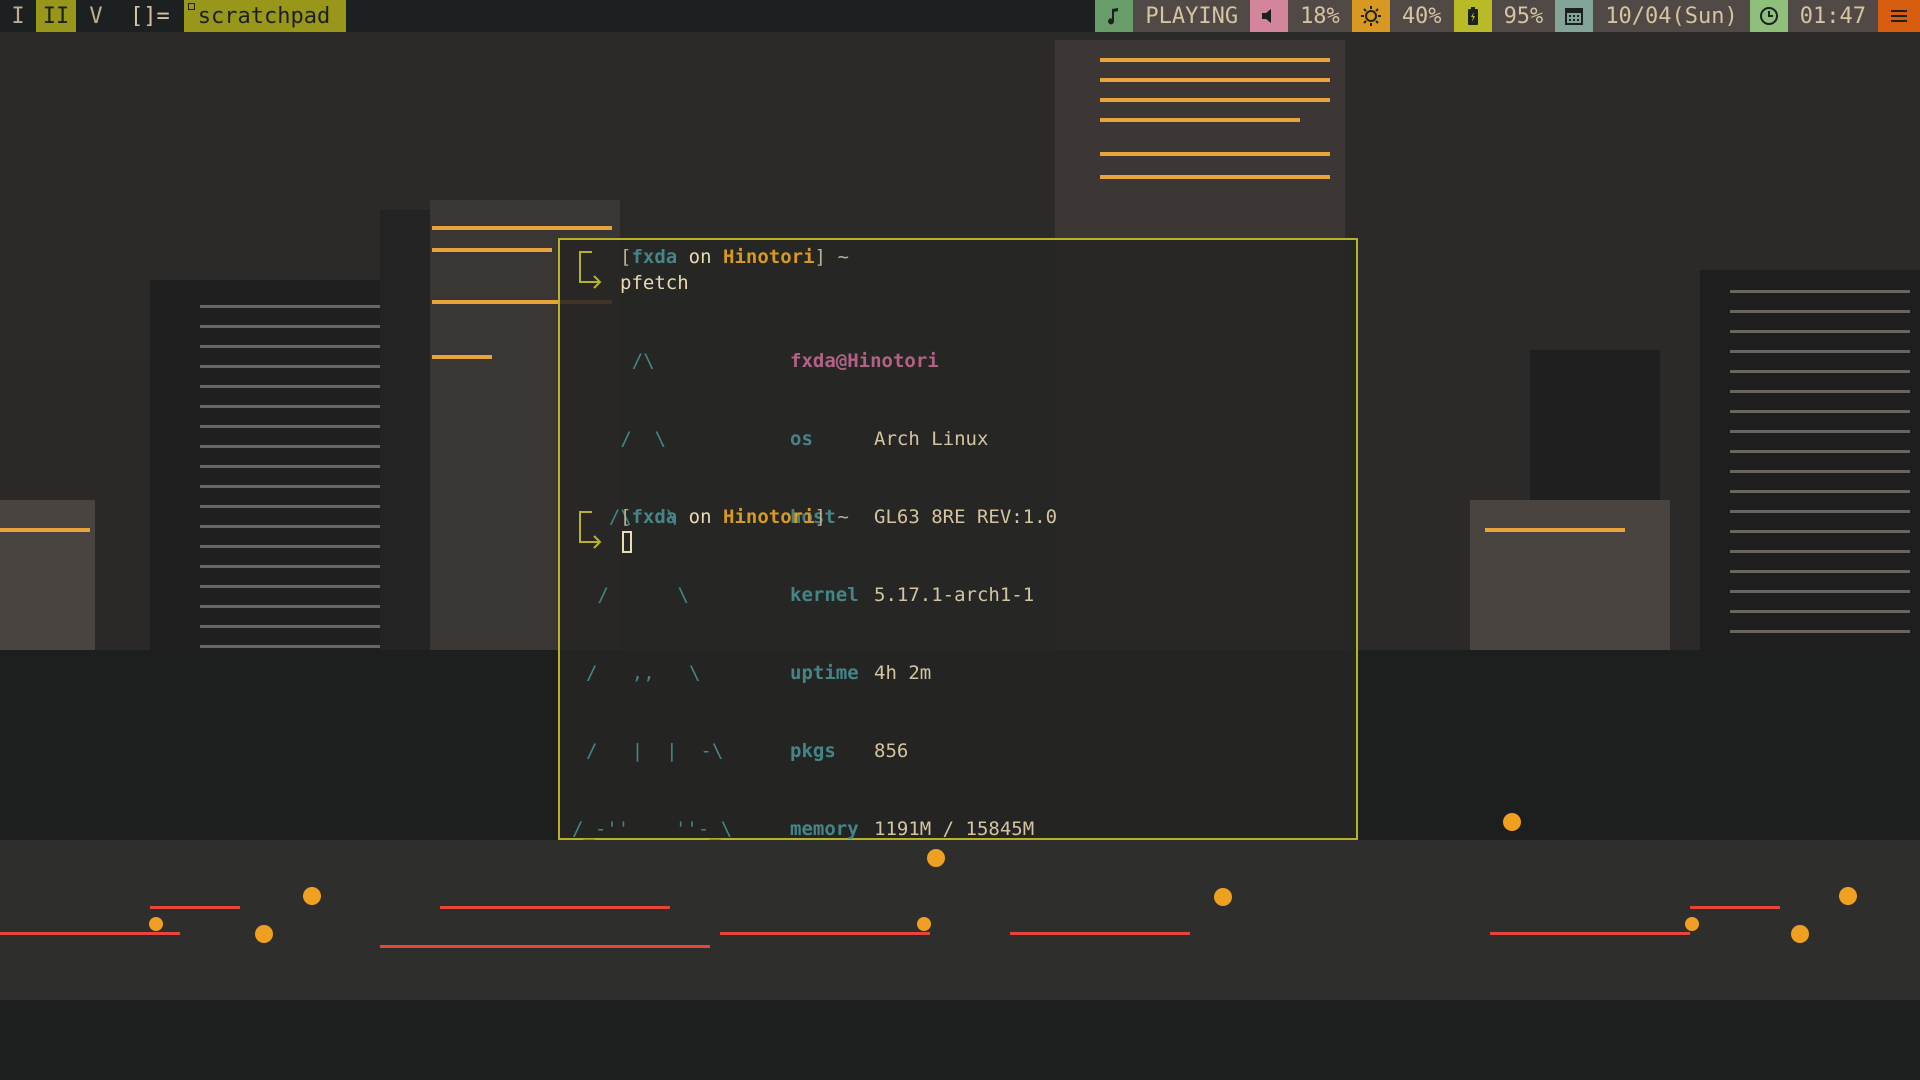  What do you see at coordinates (1421, 16) in the screenshot?
I see `brightness-value: 40%` at bounding box center [1421, 16].